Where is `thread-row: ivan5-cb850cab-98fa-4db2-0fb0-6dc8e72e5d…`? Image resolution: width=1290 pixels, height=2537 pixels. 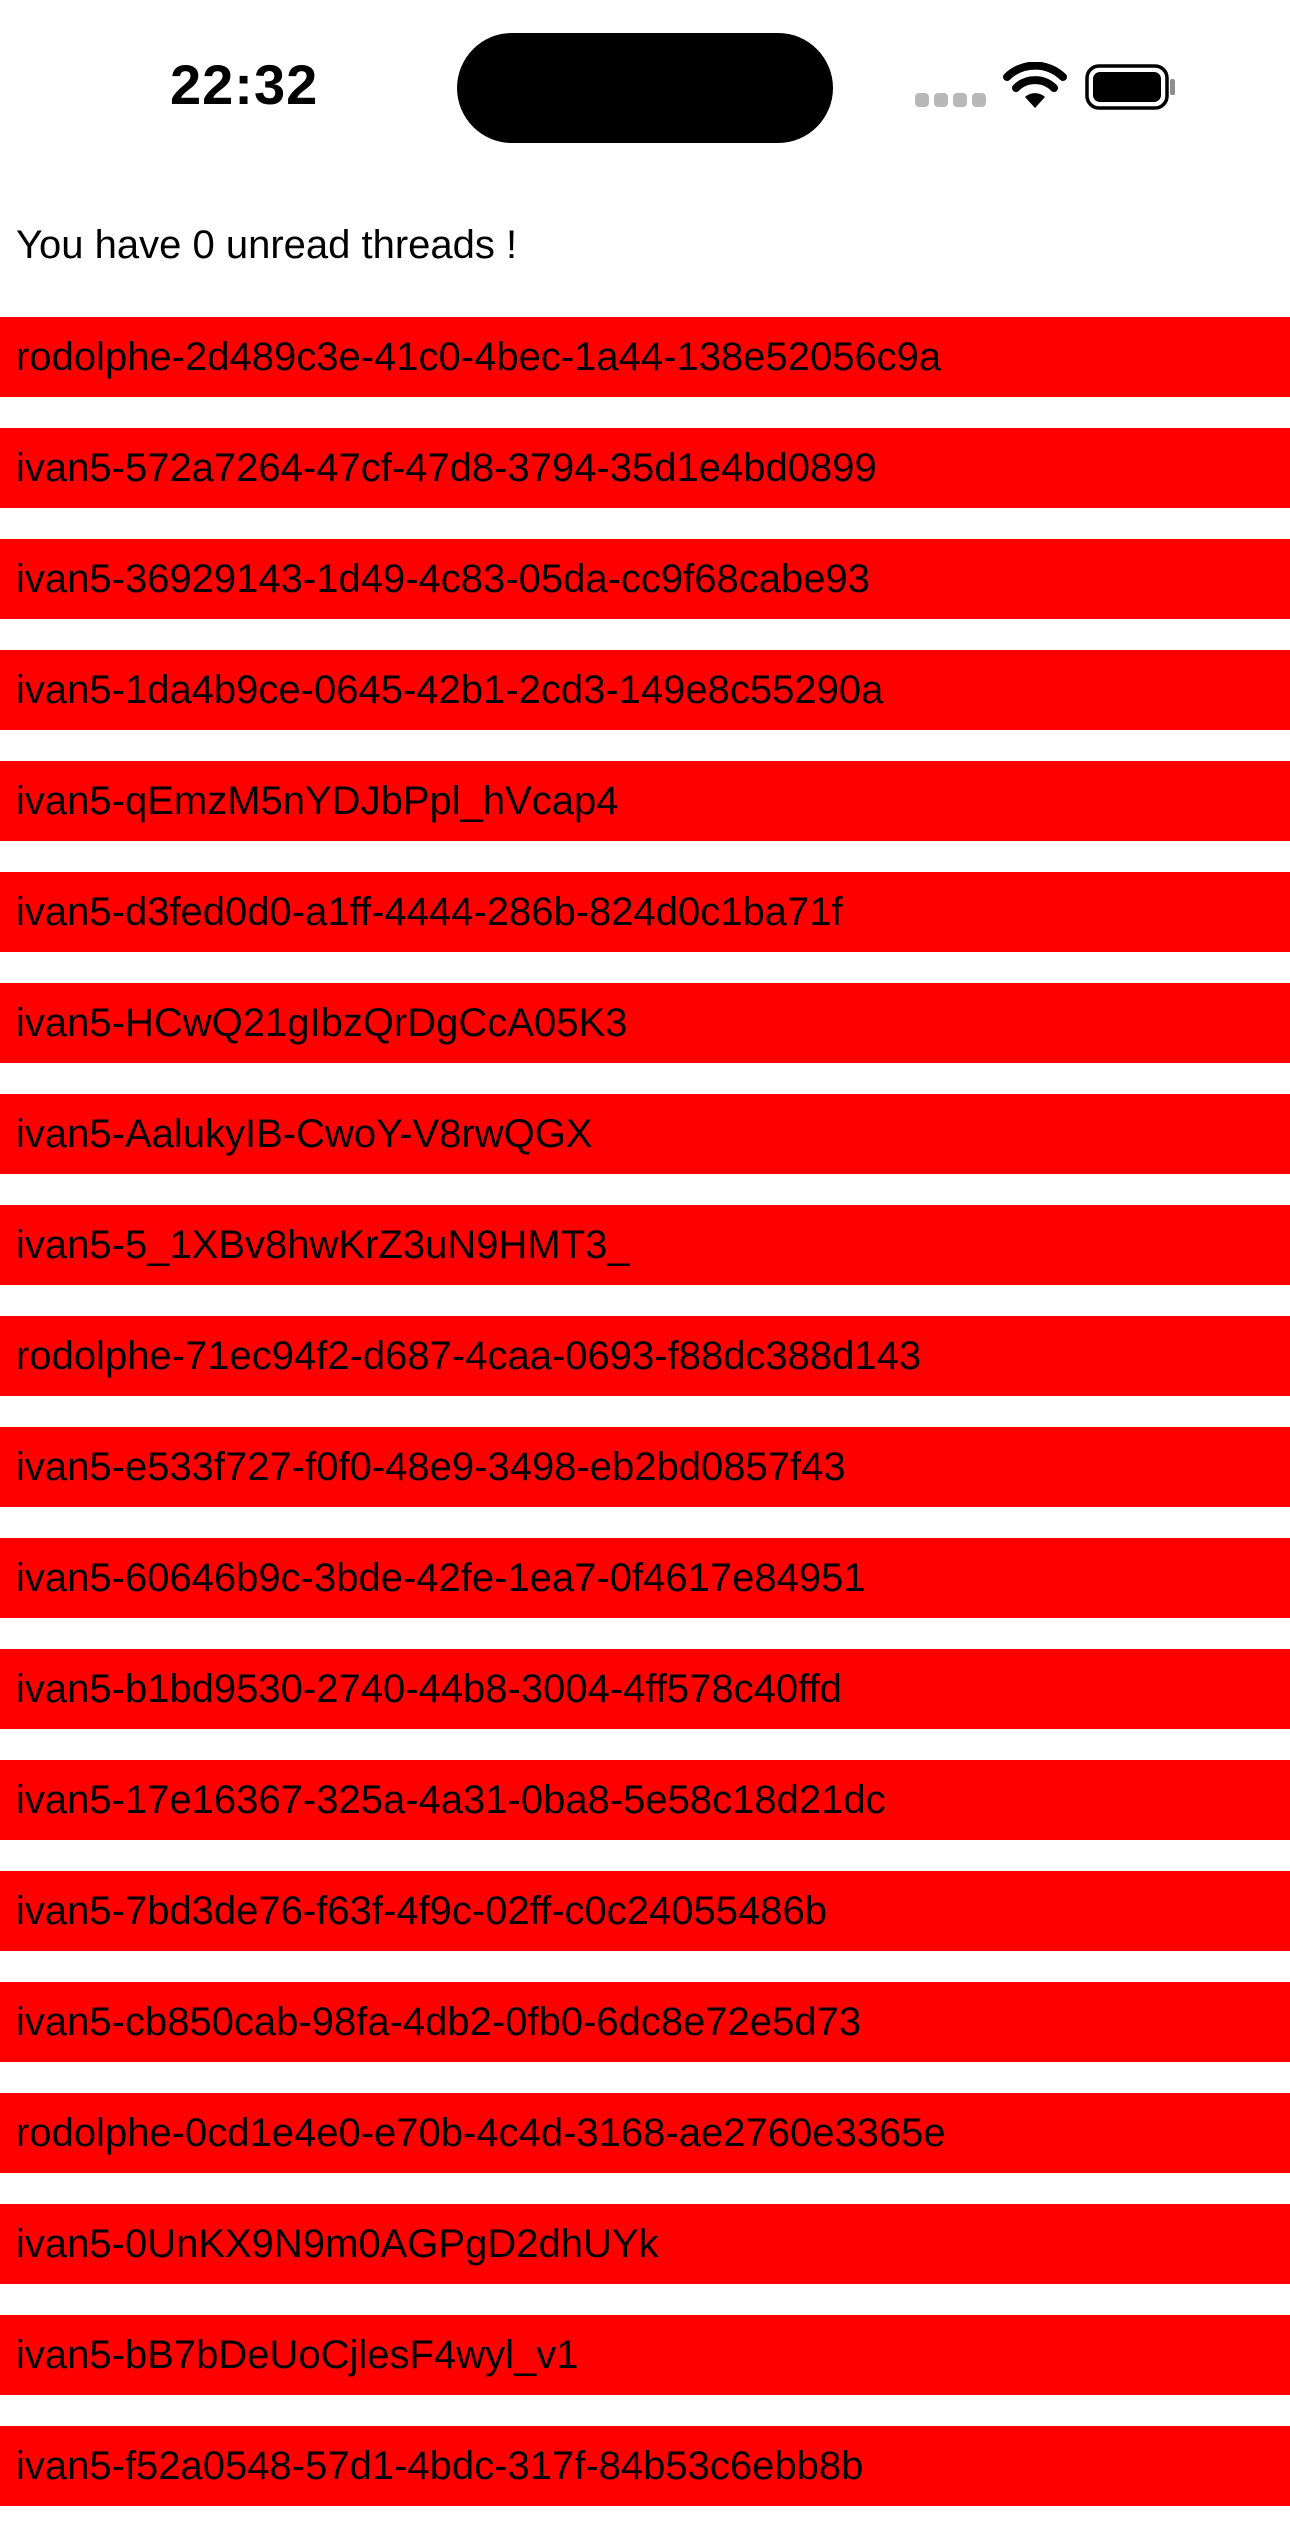 thread-row: ivan5-cb850cab-98fa-4db2-0fb0-6dc8e72e5d… is located at coordinates (645, 2022).